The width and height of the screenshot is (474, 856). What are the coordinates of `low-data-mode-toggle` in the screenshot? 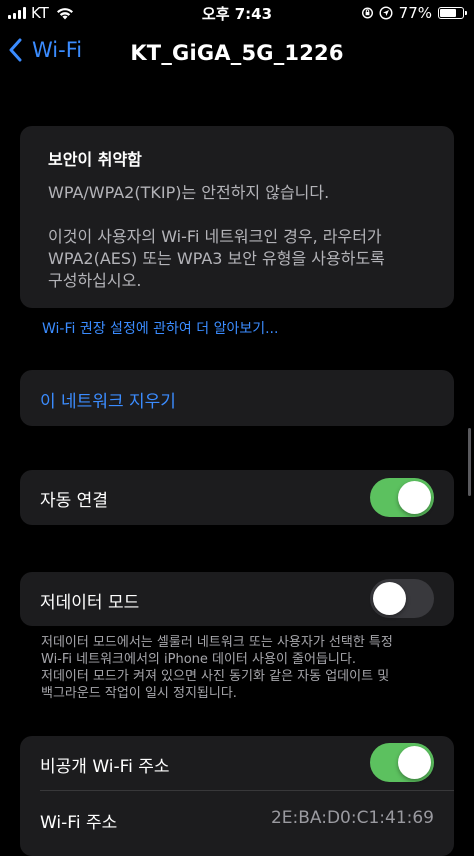 It's located at (402, 598).